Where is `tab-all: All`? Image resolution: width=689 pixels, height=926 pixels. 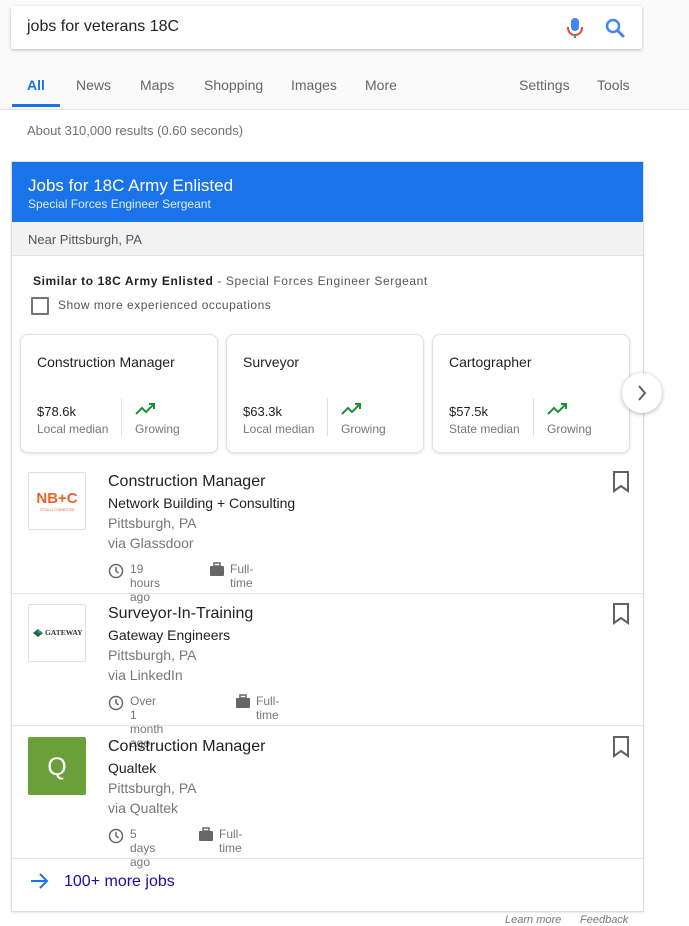 tab-all: All is located at coordinates (36, 85).